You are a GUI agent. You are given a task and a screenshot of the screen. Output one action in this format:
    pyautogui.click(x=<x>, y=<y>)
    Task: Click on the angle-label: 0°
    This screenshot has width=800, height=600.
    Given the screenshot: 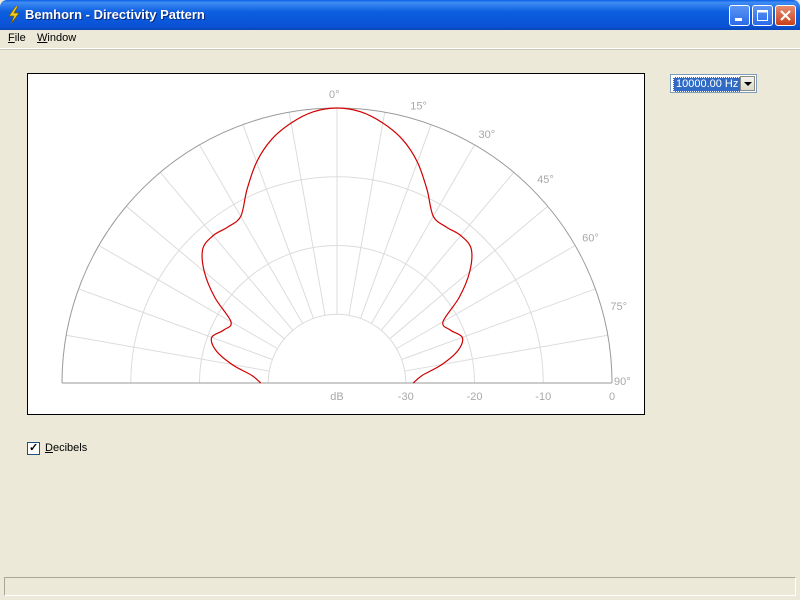 What is the action you would take?
    pyautogui.click(x=334, y=95)
    